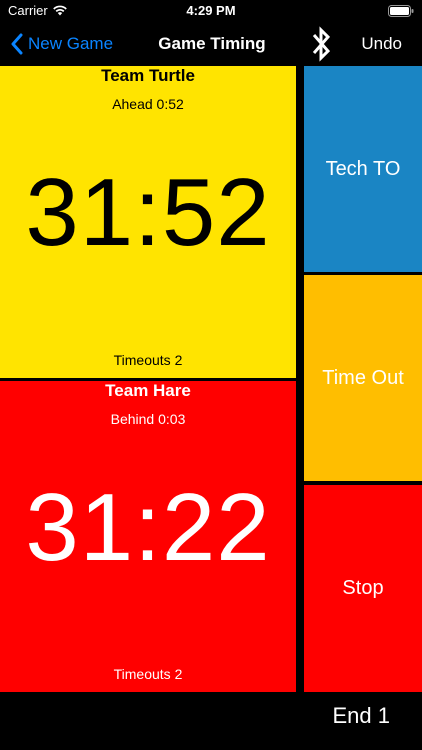 Image resolution: width=422 pixels, height=750 pixels. What do you see at coordinates (211, 721) in the screenshot?
I see `bottom-bar: End 1` at bounding box center [211, 721].